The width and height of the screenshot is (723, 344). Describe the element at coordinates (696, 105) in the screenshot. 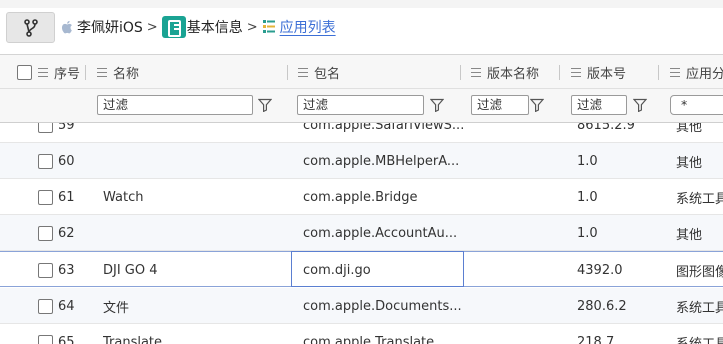

I see `filter-select-category: *` at that location.